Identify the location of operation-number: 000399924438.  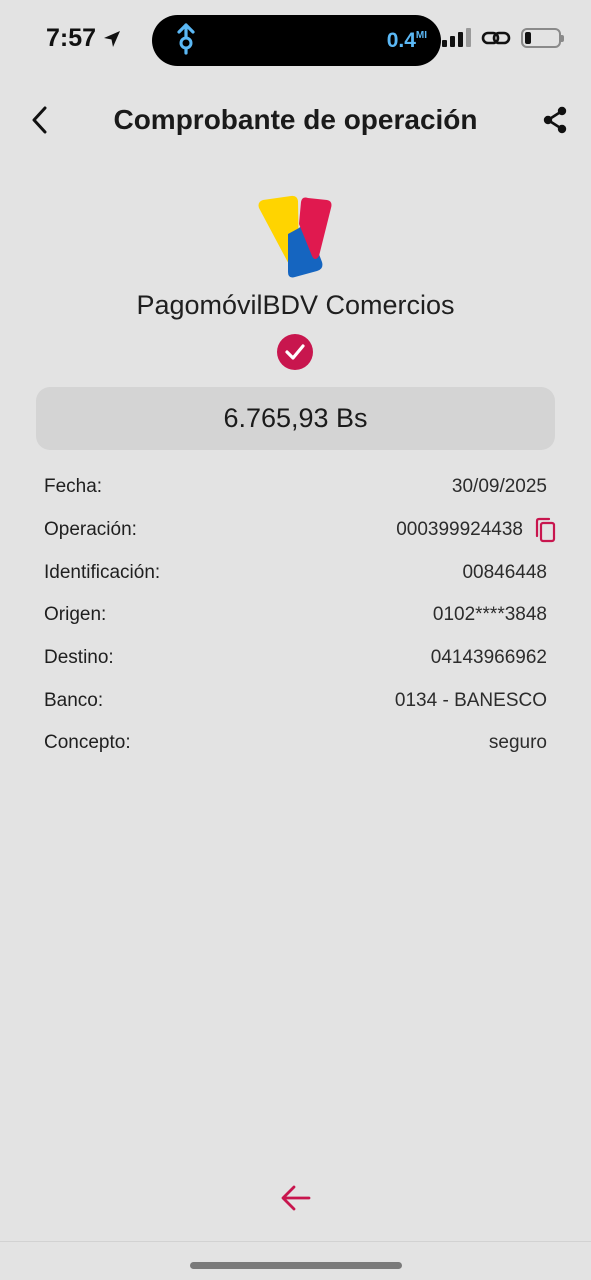
(459, 530).